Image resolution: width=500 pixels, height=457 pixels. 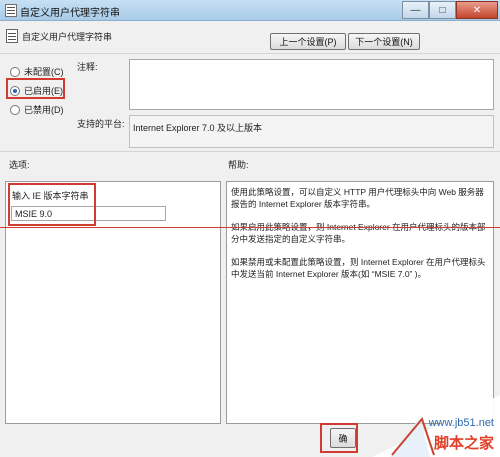 What do you see at coordinates (250, 53) in the screenshot?
I see `header-divider` at bounding box center [250, 53].